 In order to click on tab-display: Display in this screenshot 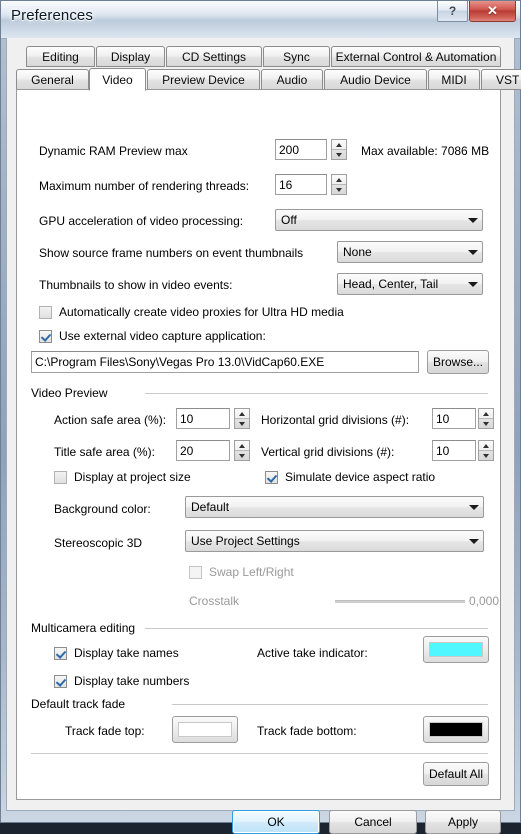, I will do `click(130, 56)`.